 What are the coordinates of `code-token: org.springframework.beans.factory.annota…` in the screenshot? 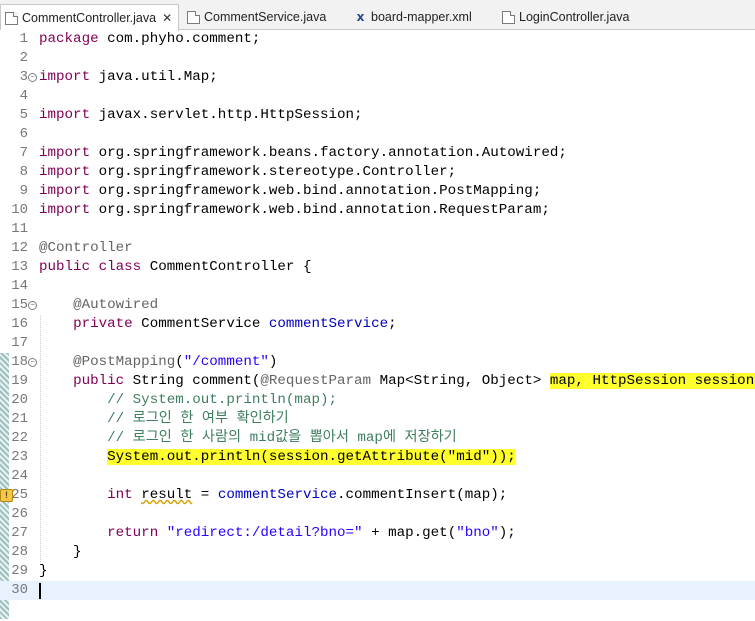 It's located at (332, 153).